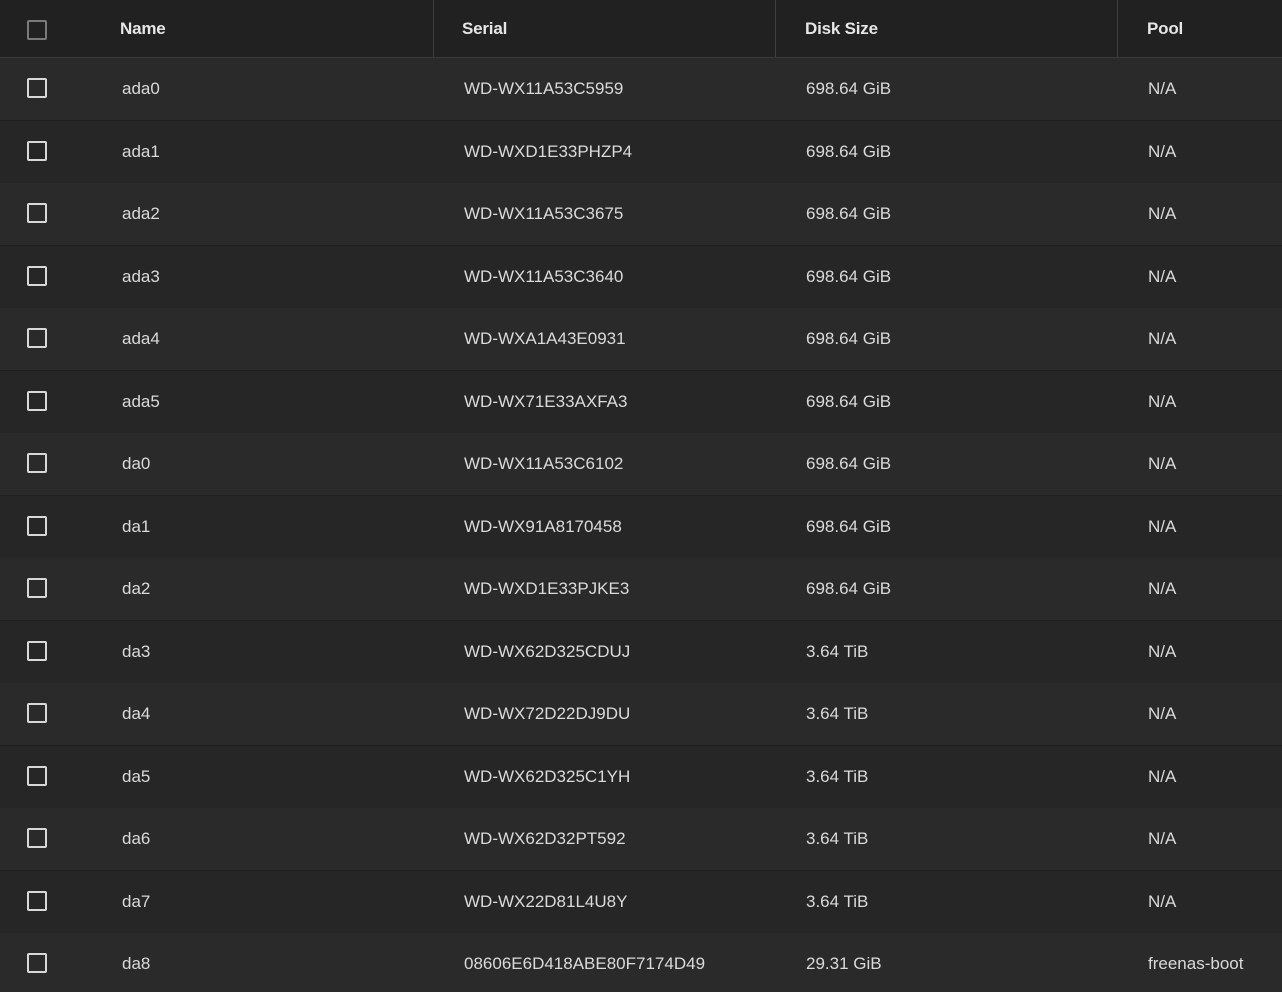  I want to click on disk-serial: WD-WXA1A43E0931, so click(545, 338).